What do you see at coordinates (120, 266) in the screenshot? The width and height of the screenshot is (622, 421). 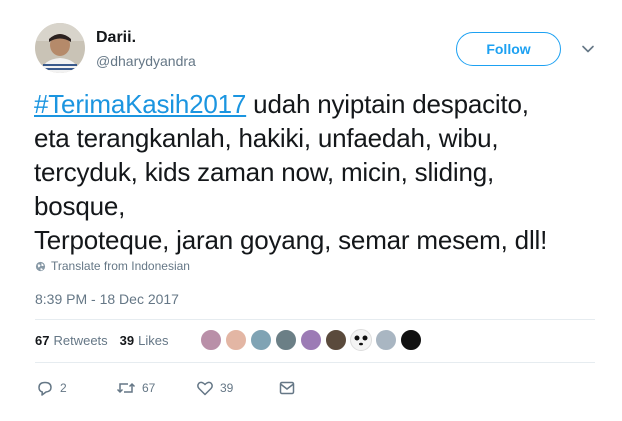 I see `translate-label: Translate from Indonesian` at bounding box center [120, 266].